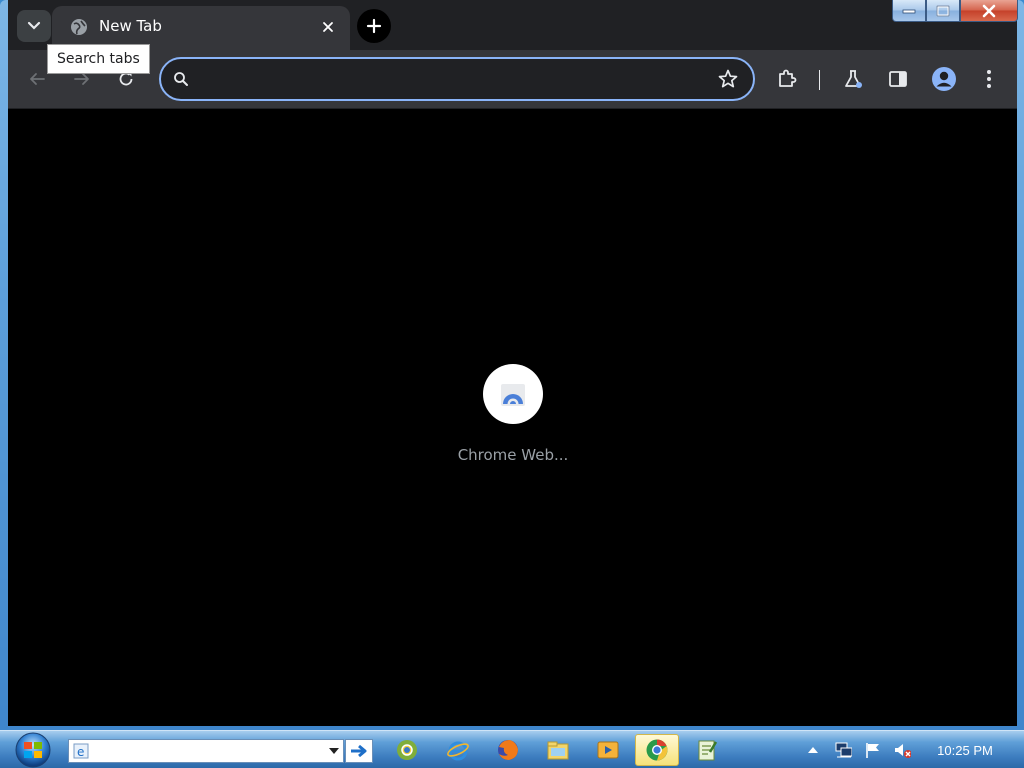 The height and width of the screenshot is (768, 1024). I want to click on extensions-button, so click(787, 79).